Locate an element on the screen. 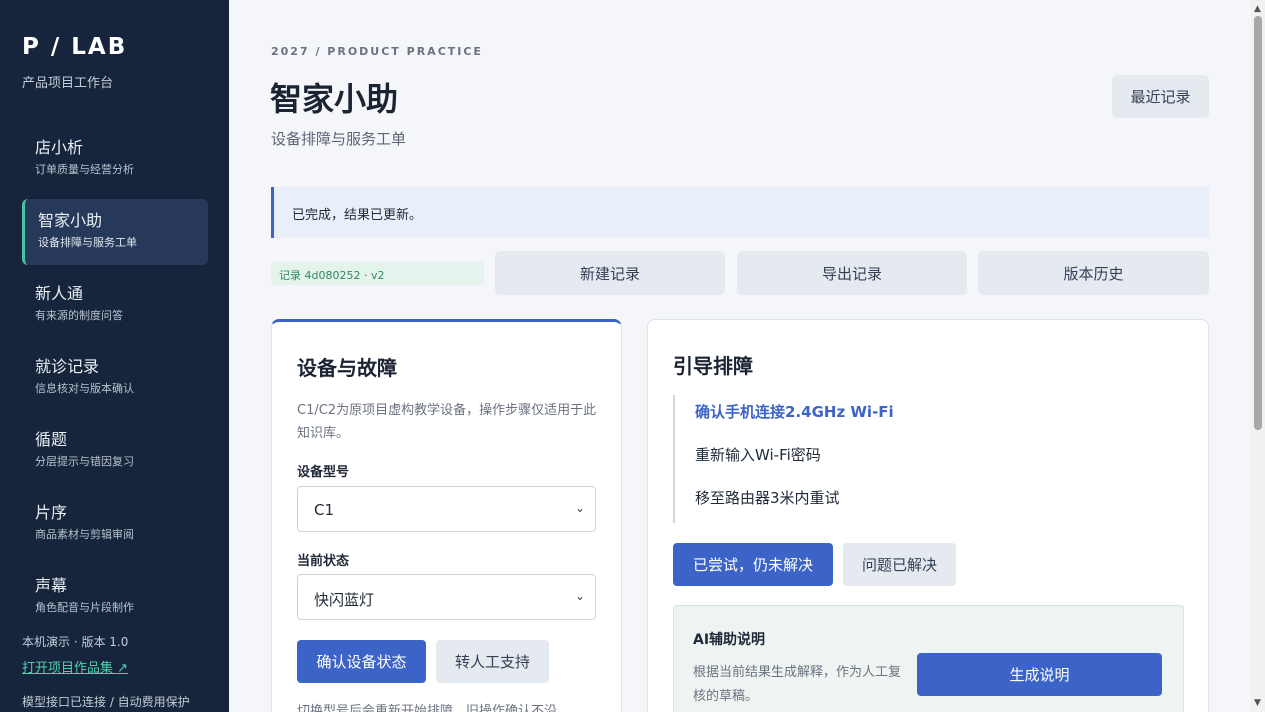 Image resolution: width=1265 pixels, height=712 pixels. page-title: 智家小助 is located at coordinates (334, 99).